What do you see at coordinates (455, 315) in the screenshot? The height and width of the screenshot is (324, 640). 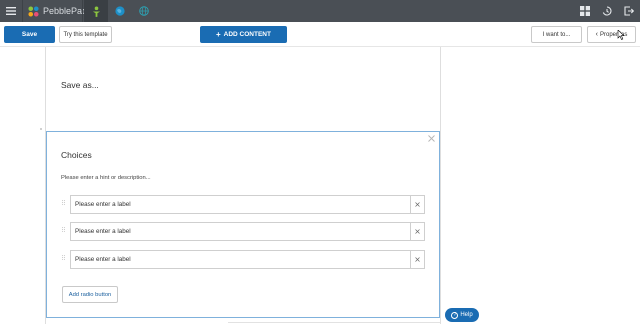 I see `question-icon: ?` at bounding box center [455, 315].